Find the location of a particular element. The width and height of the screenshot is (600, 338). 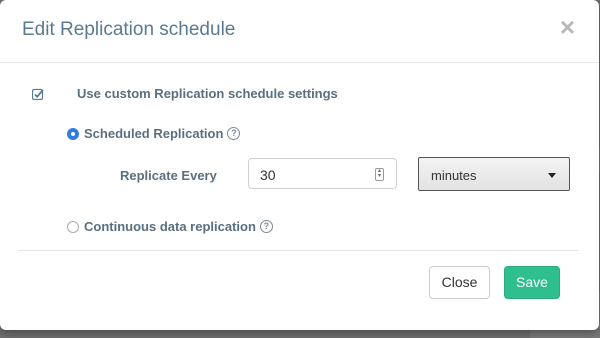

scheduled-replication-option: Scheduled Replication ? is located at coordinates (154, 133).